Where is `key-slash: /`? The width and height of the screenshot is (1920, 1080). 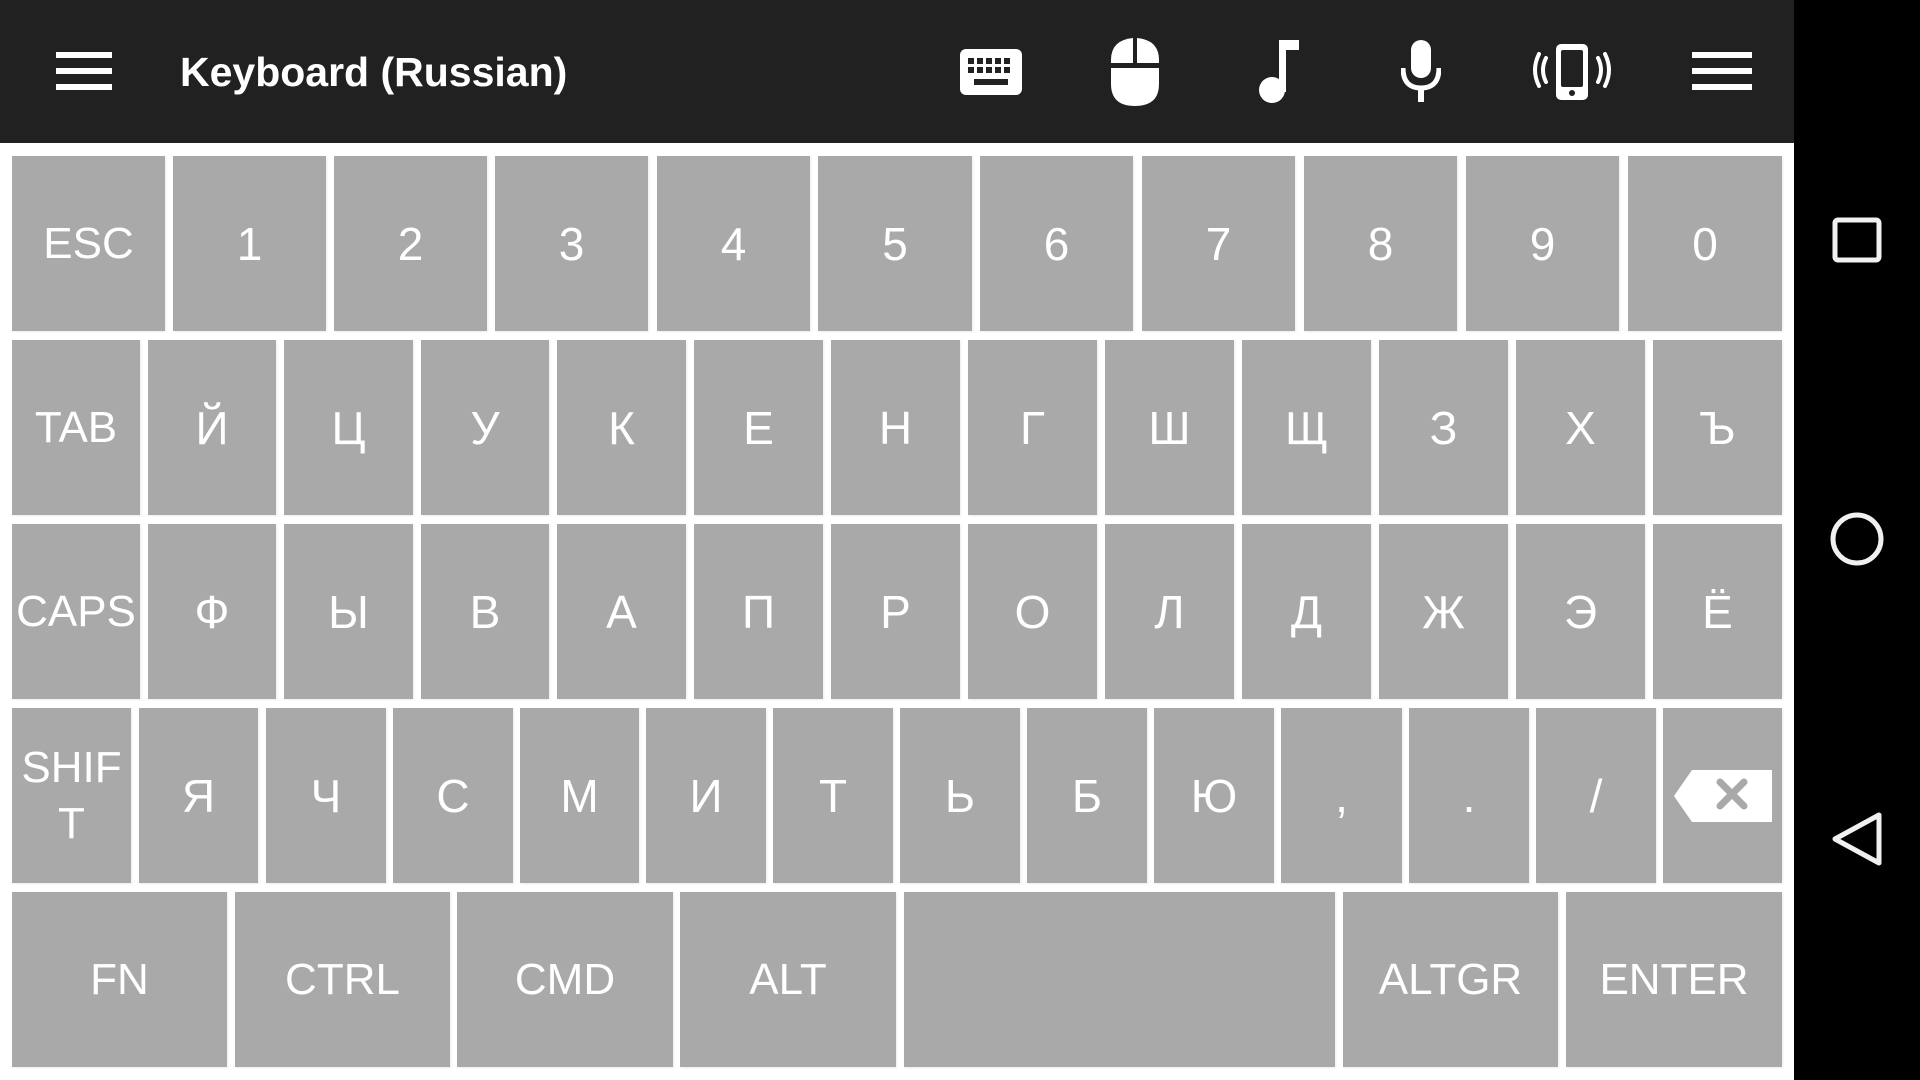 key-slash: / is located at coordinates (1596, 795).